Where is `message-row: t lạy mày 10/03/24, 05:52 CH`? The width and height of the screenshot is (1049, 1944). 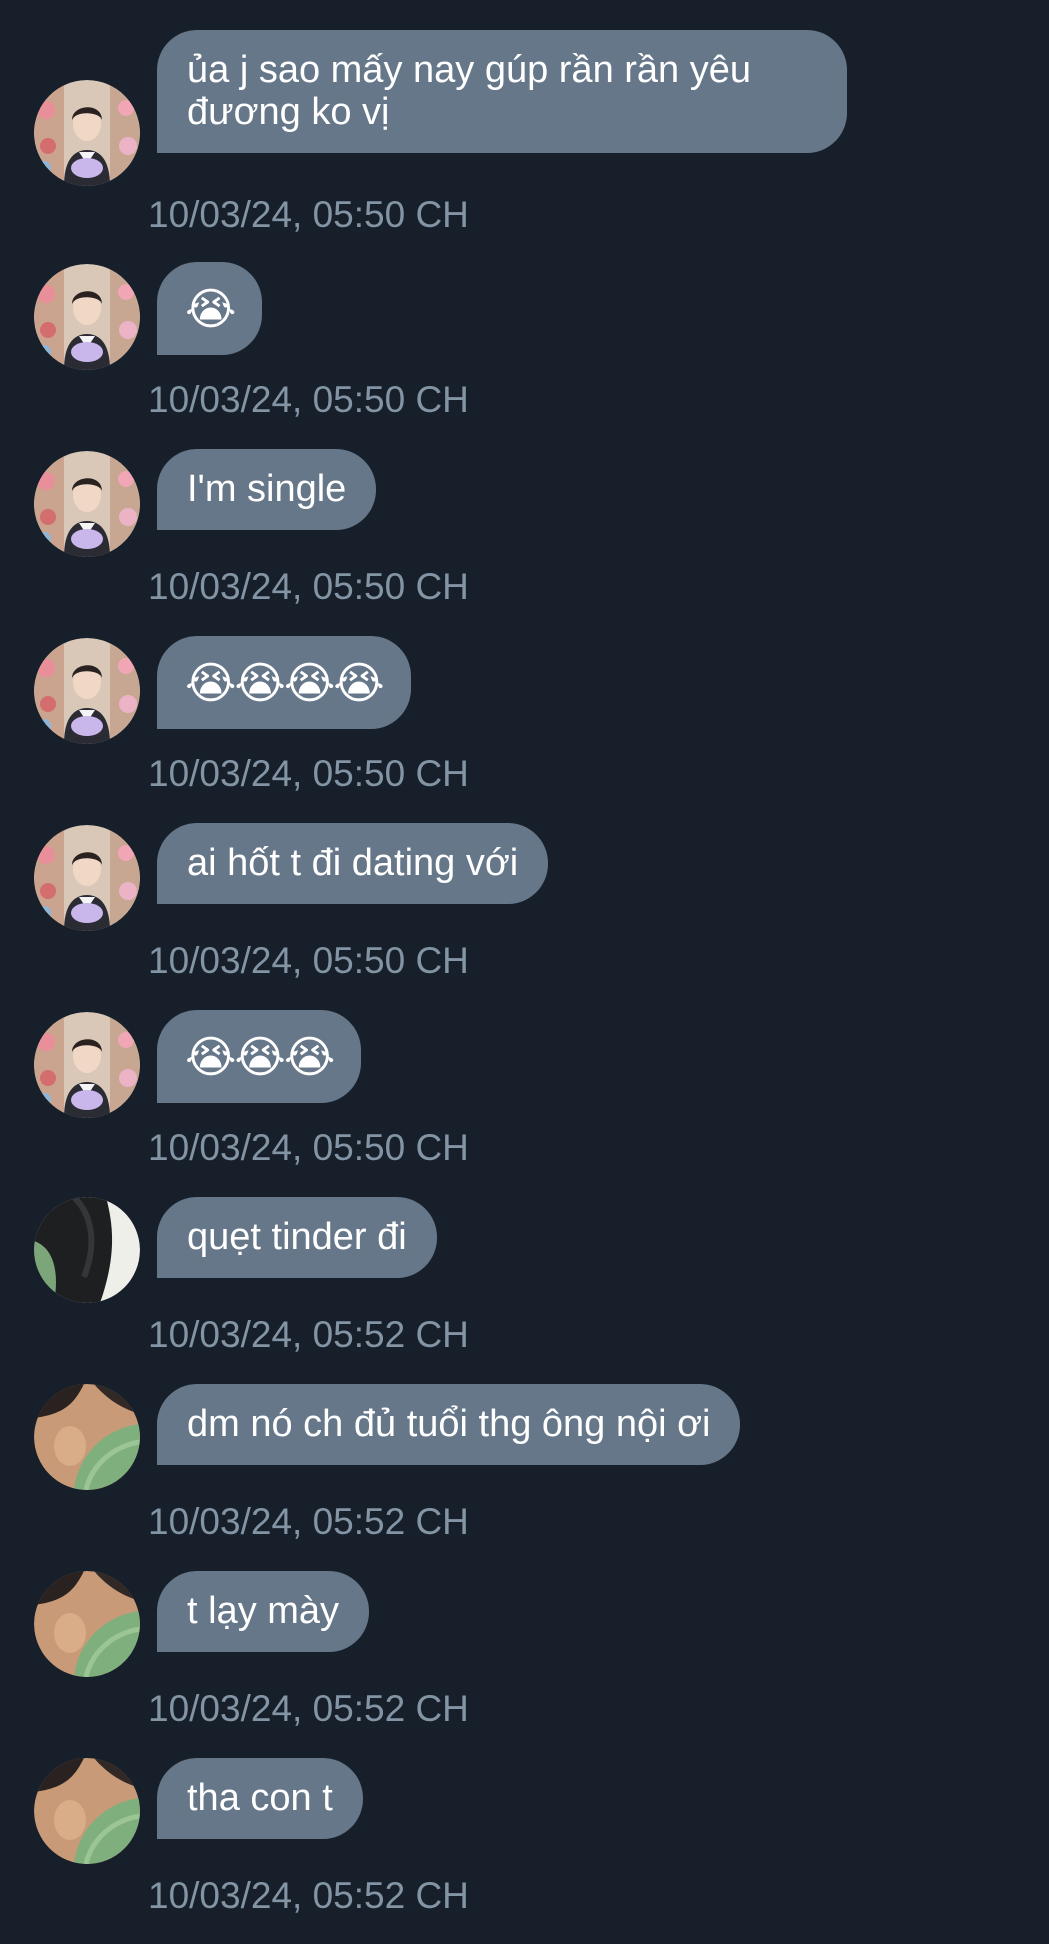
message-row: t lạy mày 10/03/24, 05:52 CH is located at coordinates (524, 1664).